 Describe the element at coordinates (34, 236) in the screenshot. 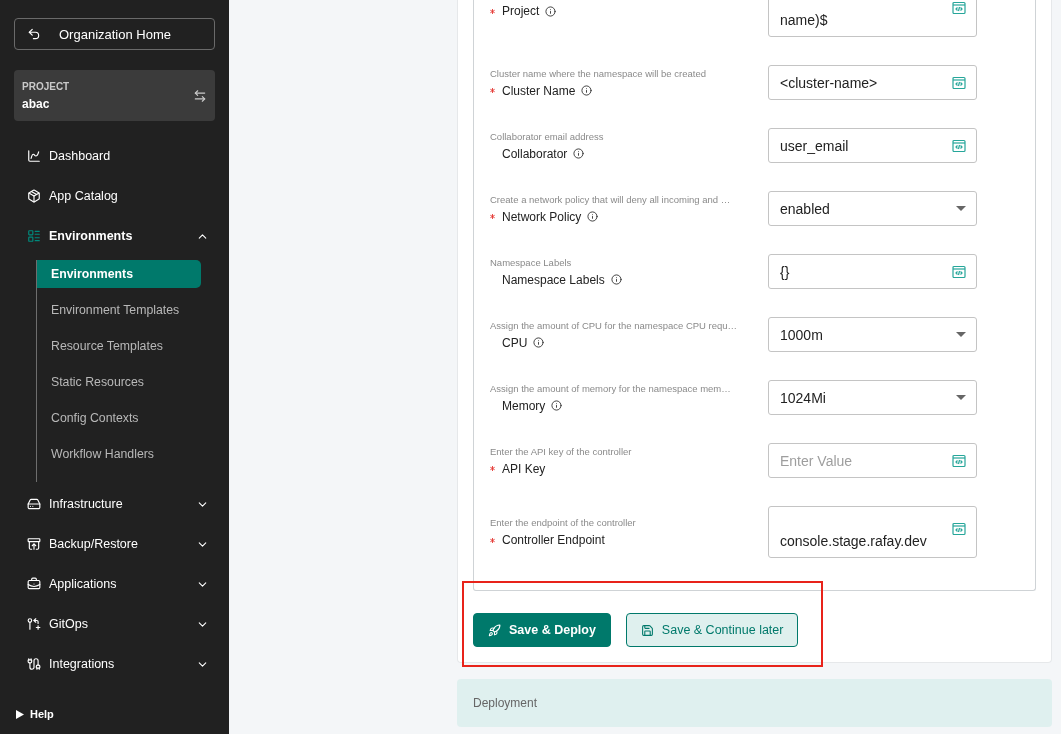

I see `list-icon` at that location.